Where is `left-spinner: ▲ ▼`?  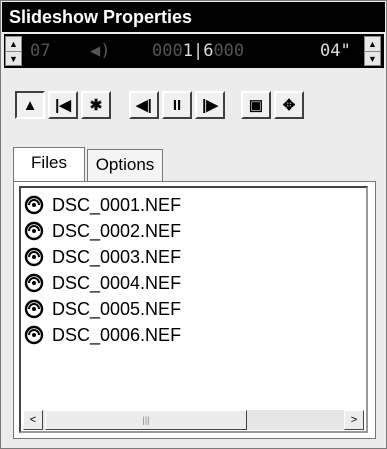 left-spinner: ▲ ▼ is located at coordinates (13, 51).